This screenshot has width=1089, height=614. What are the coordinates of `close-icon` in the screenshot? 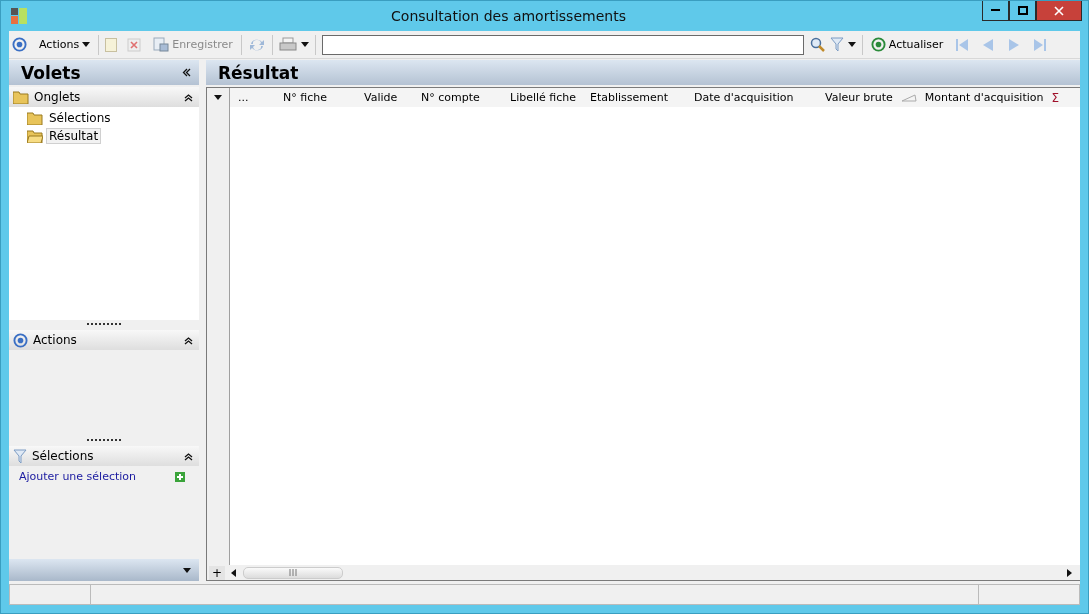 It's located at (1059, 10).